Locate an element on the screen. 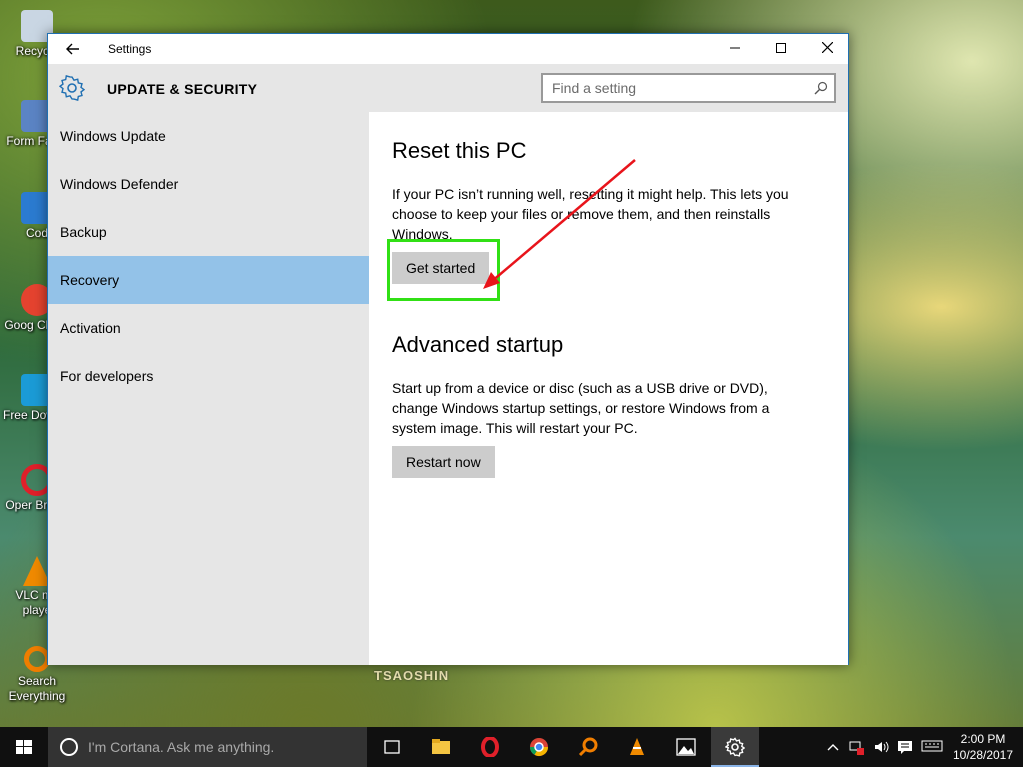 Image resolution: width=1023 pixels, height=767 pixels. opera-icon is located at coordinates (490, 747).